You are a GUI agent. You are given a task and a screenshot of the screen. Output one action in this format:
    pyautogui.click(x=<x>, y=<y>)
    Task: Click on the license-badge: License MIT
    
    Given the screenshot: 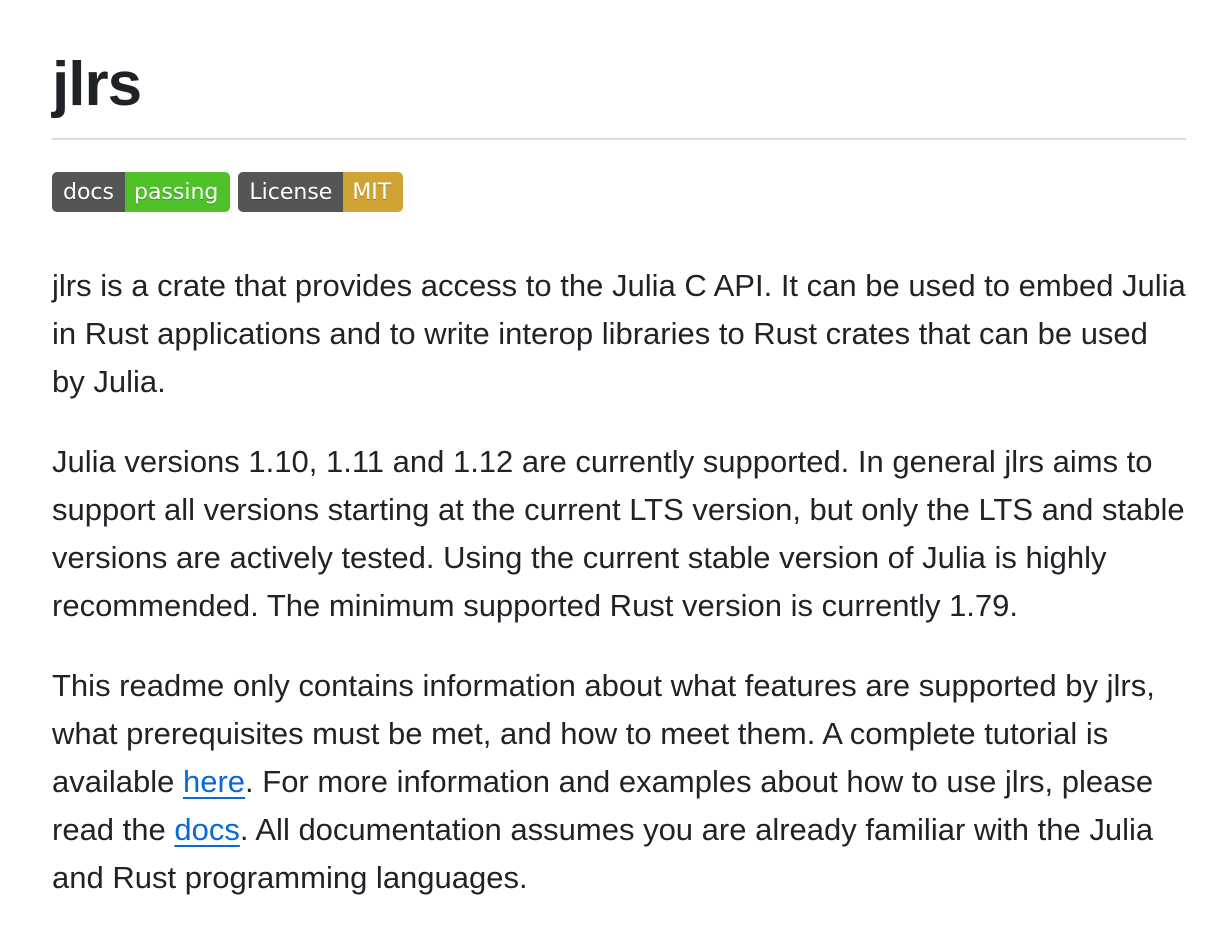 What is the action you would take?
    pyautogui.click(x=321, y=192)
    